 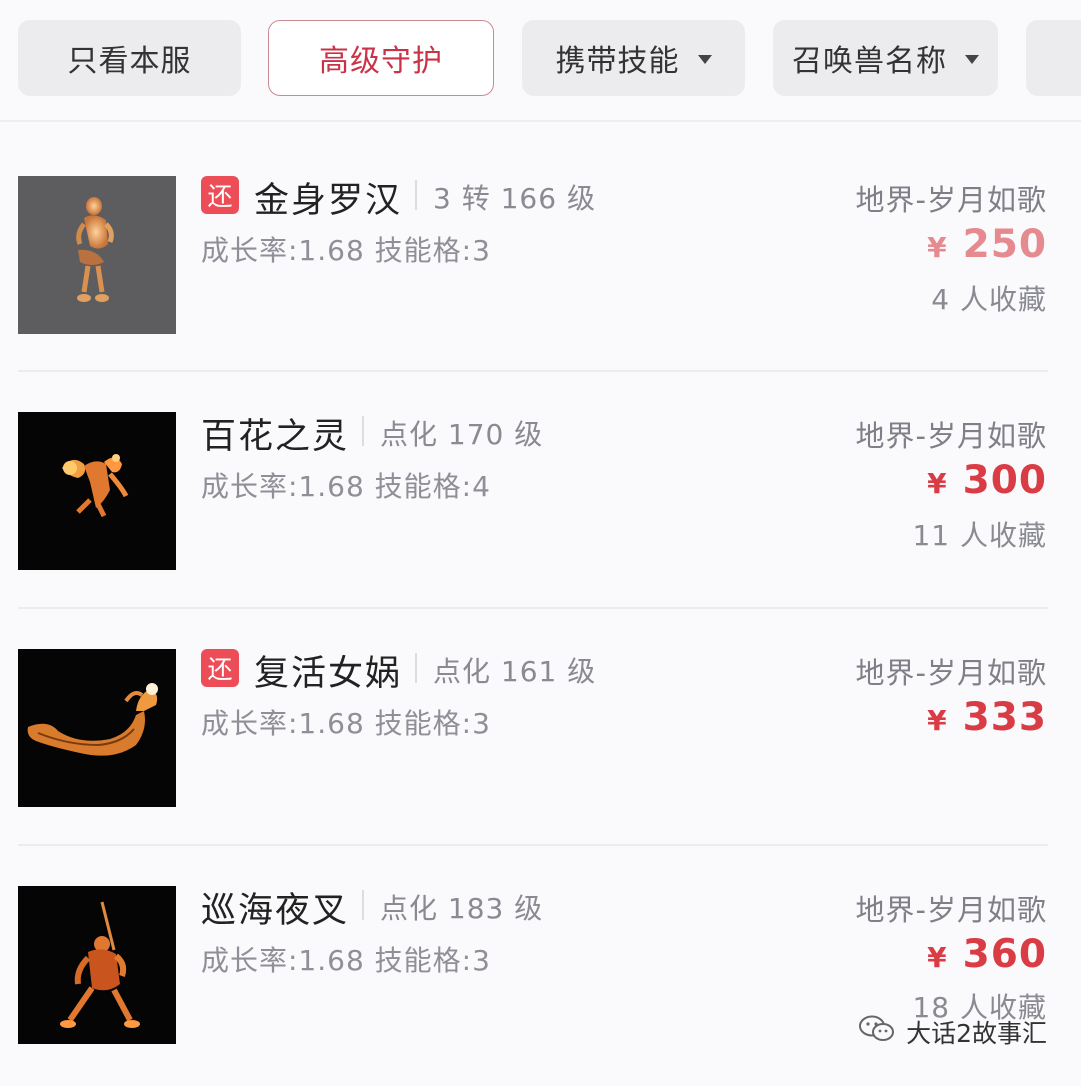 What do you see at coordinates (1004, 954) in the screenshot?
I see `price-amount: 360` at bounding box center [1004, 954].